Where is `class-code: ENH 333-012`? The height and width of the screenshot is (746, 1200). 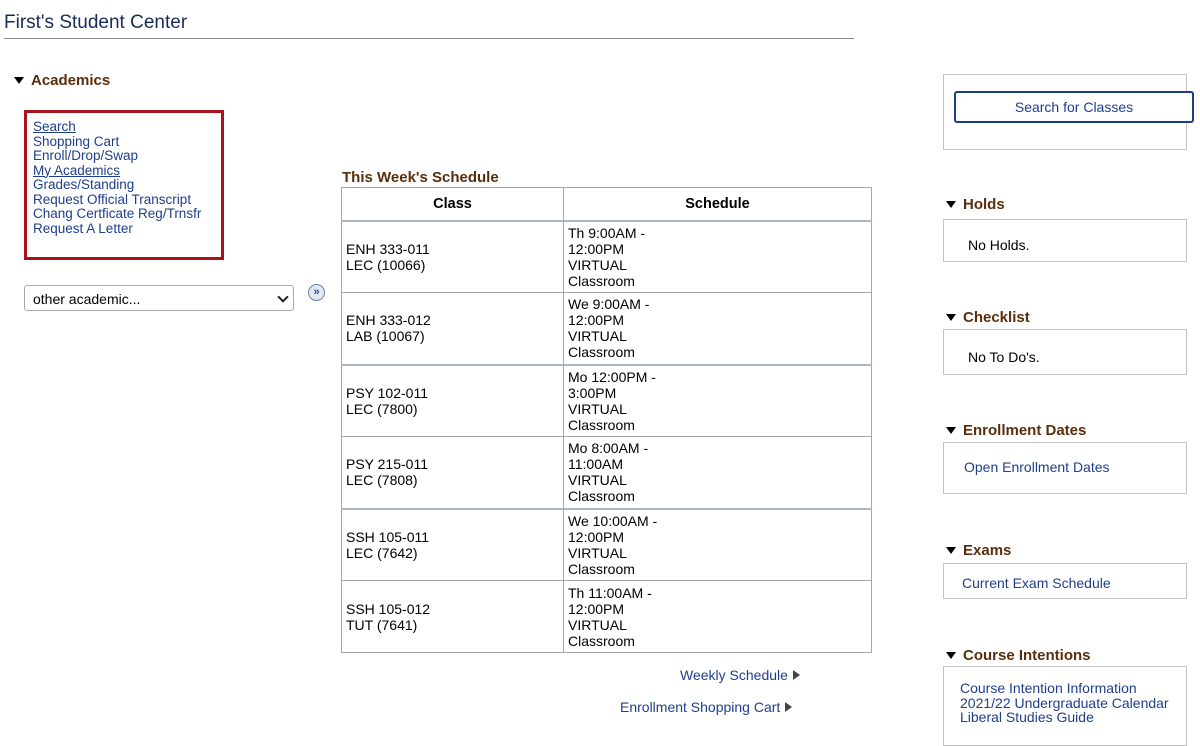 class-code: ENH 333-012 is located at coordinates (388, 320).